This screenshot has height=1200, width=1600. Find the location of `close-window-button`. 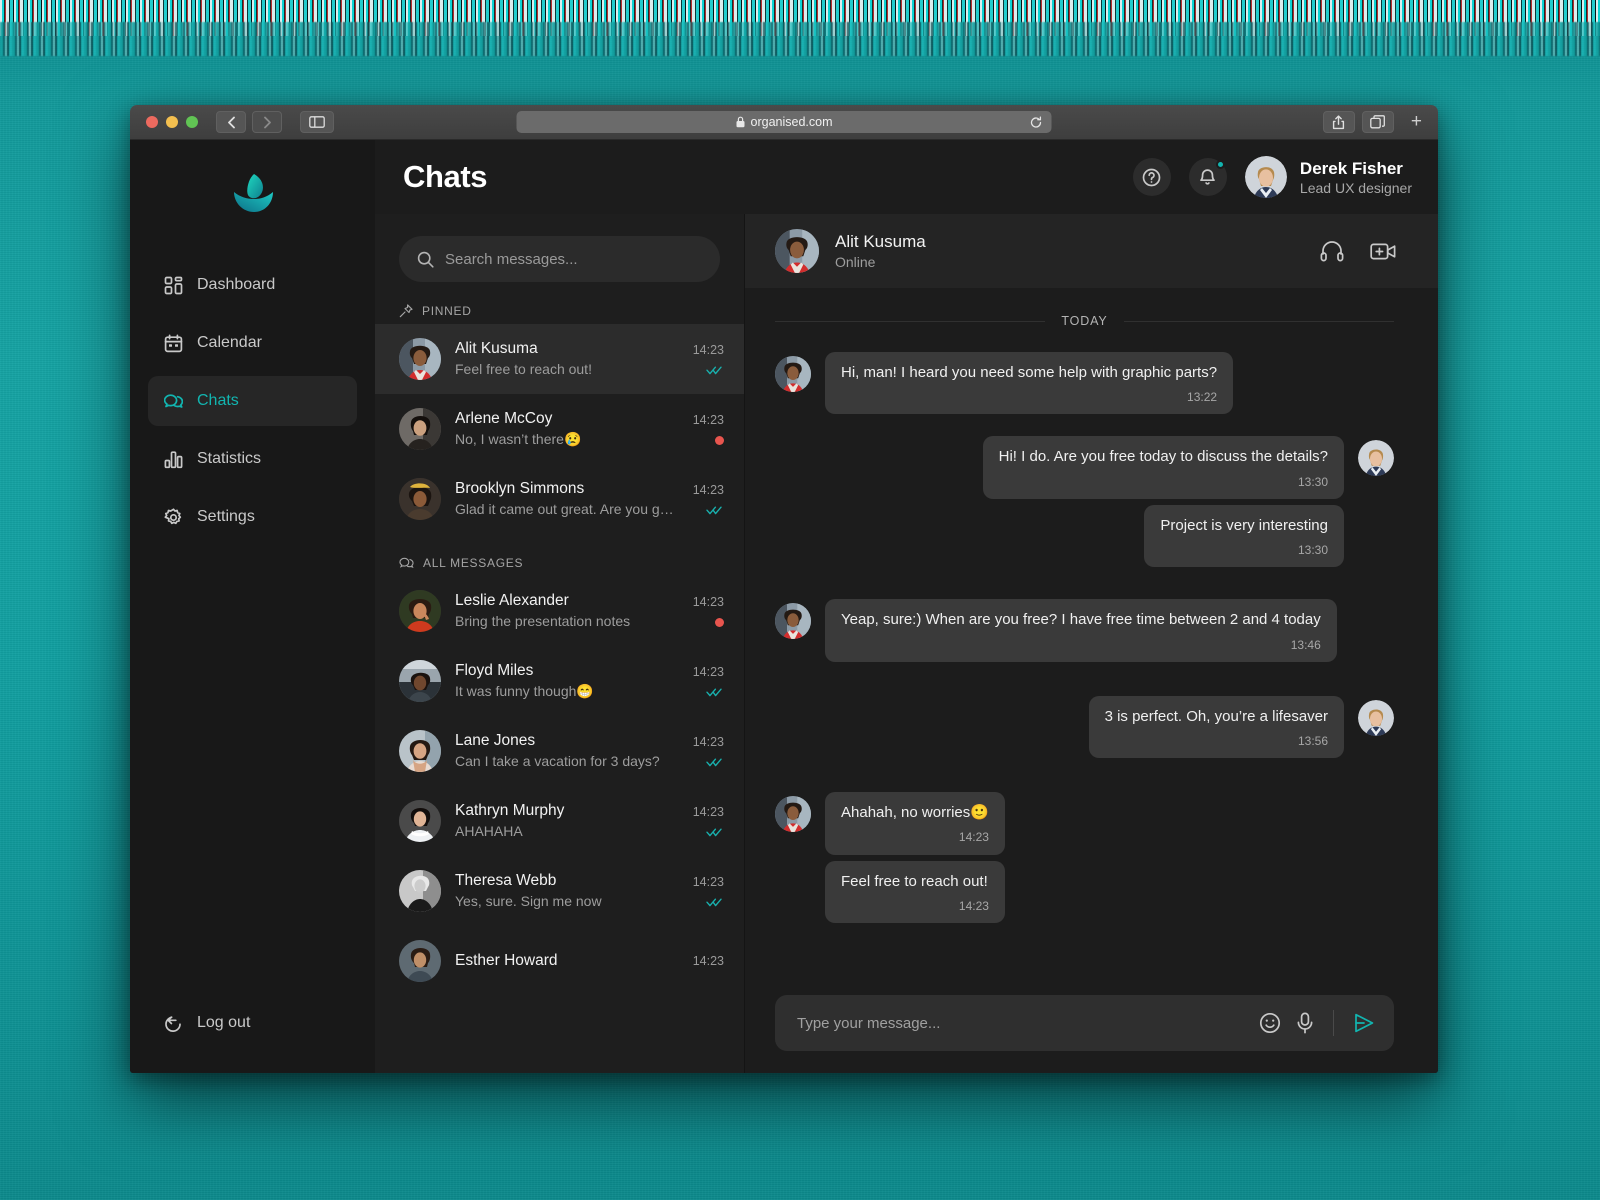

close-window-button is located at coordinates (152, 122).